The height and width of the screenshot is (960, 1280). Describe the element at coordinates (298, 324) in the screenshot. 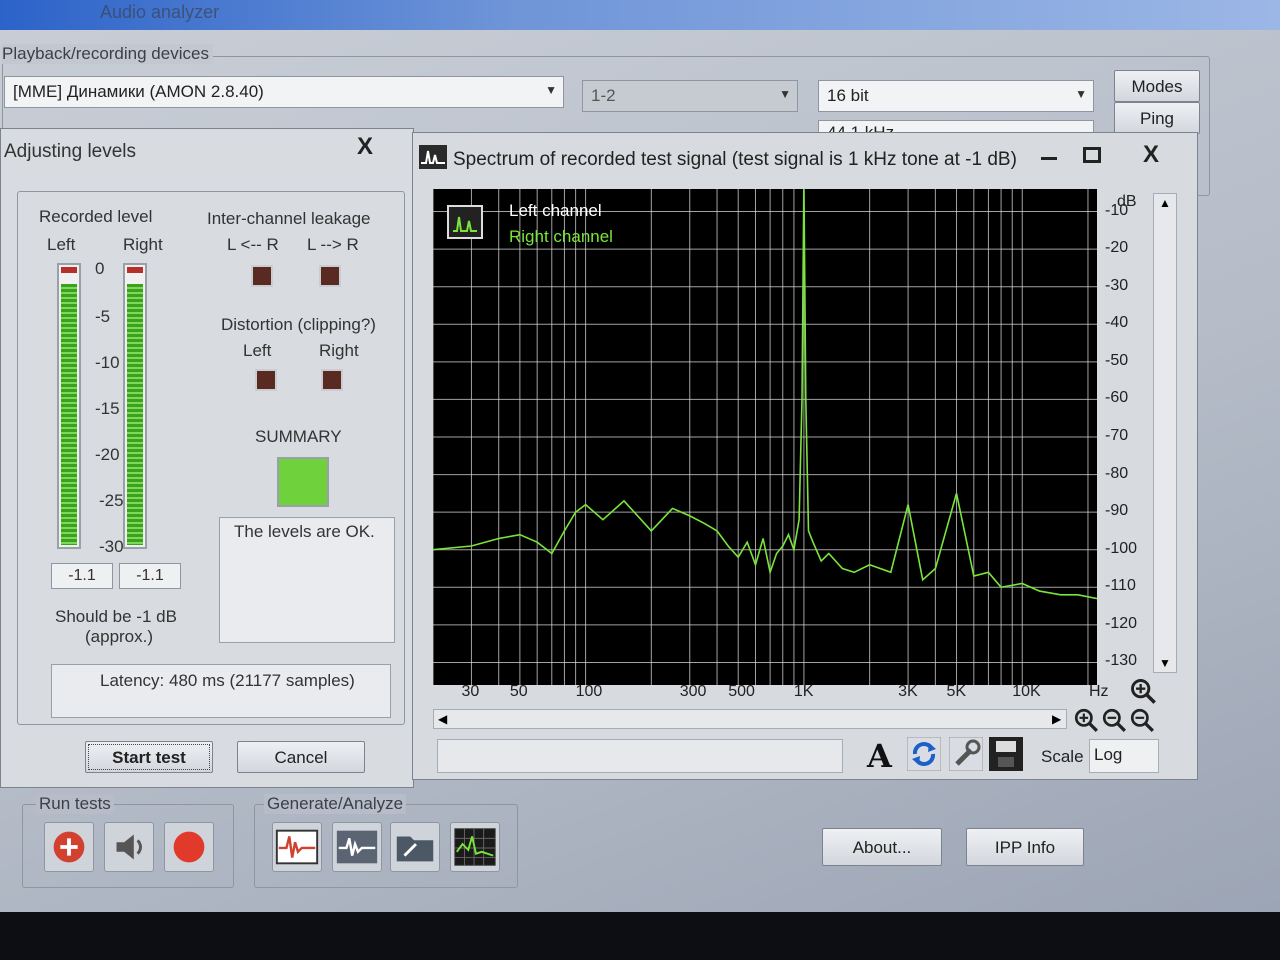

I see `distortion-label: Distortion (clipping?)` at that location.